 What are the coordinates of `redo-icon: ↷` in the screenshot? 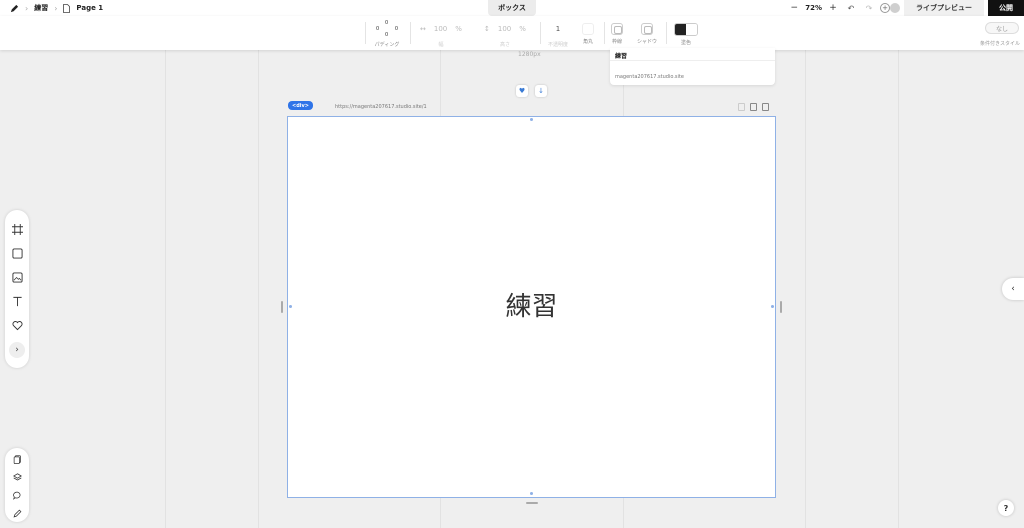 It's located at (869, 8).